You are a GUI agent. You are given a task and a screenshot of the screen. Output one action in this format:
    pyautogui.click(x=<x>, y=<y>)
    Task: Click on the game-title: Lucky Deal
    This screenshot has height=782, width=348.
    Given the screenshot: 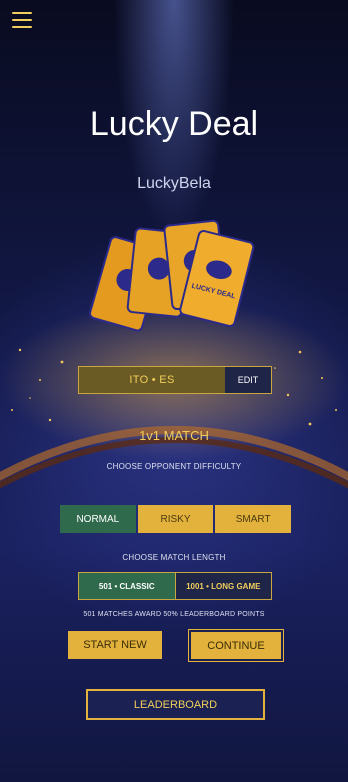 What is the action you would take?
    pyautogui.click(x=174, y=124)
    